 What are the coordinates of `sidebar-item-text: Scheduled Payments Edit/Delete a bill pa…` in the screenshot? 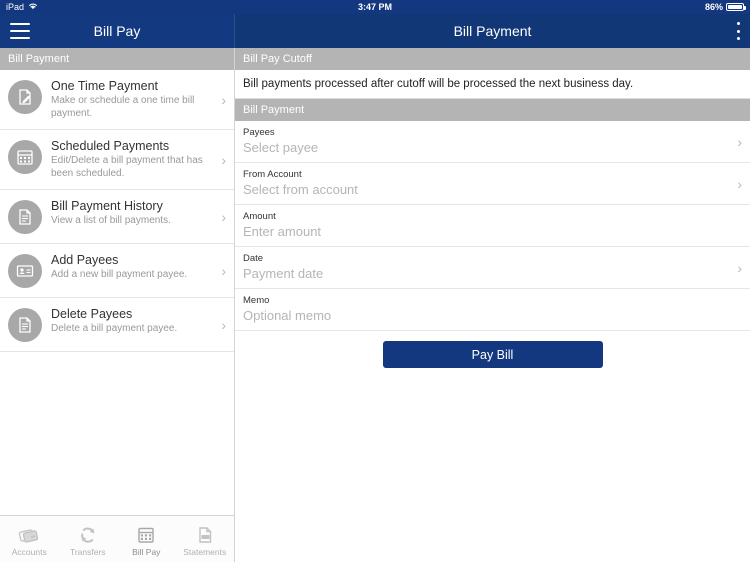 It's located at (131, 159).